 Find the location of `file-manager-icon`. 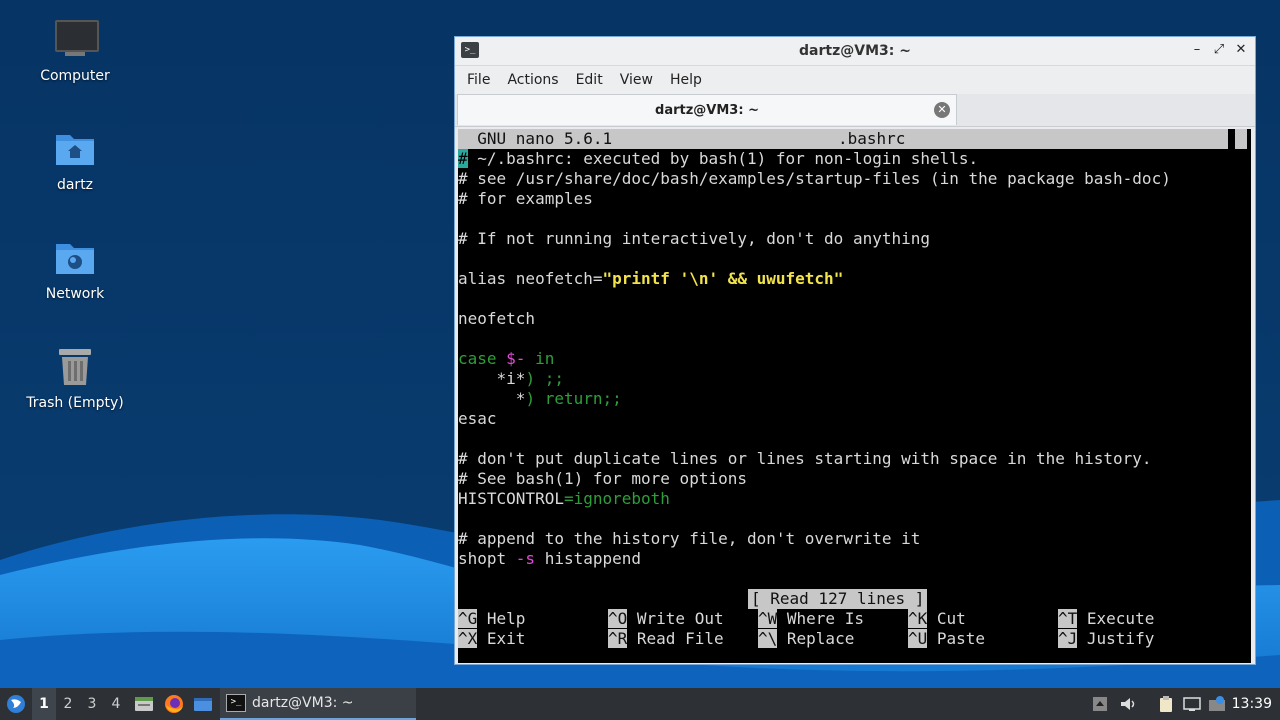

file-manager-icon is located at coordinates (144, 704).